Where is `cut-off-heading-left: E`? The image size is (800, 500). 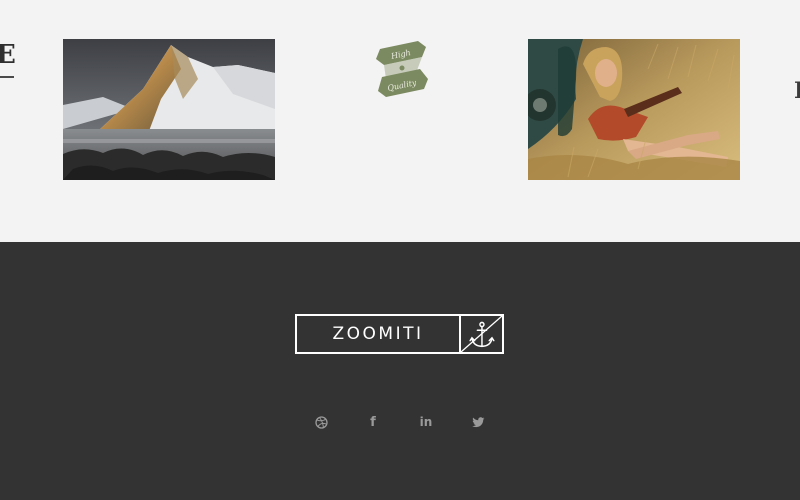 cut-off-heading-left: E is located at coordinates (8, 55).